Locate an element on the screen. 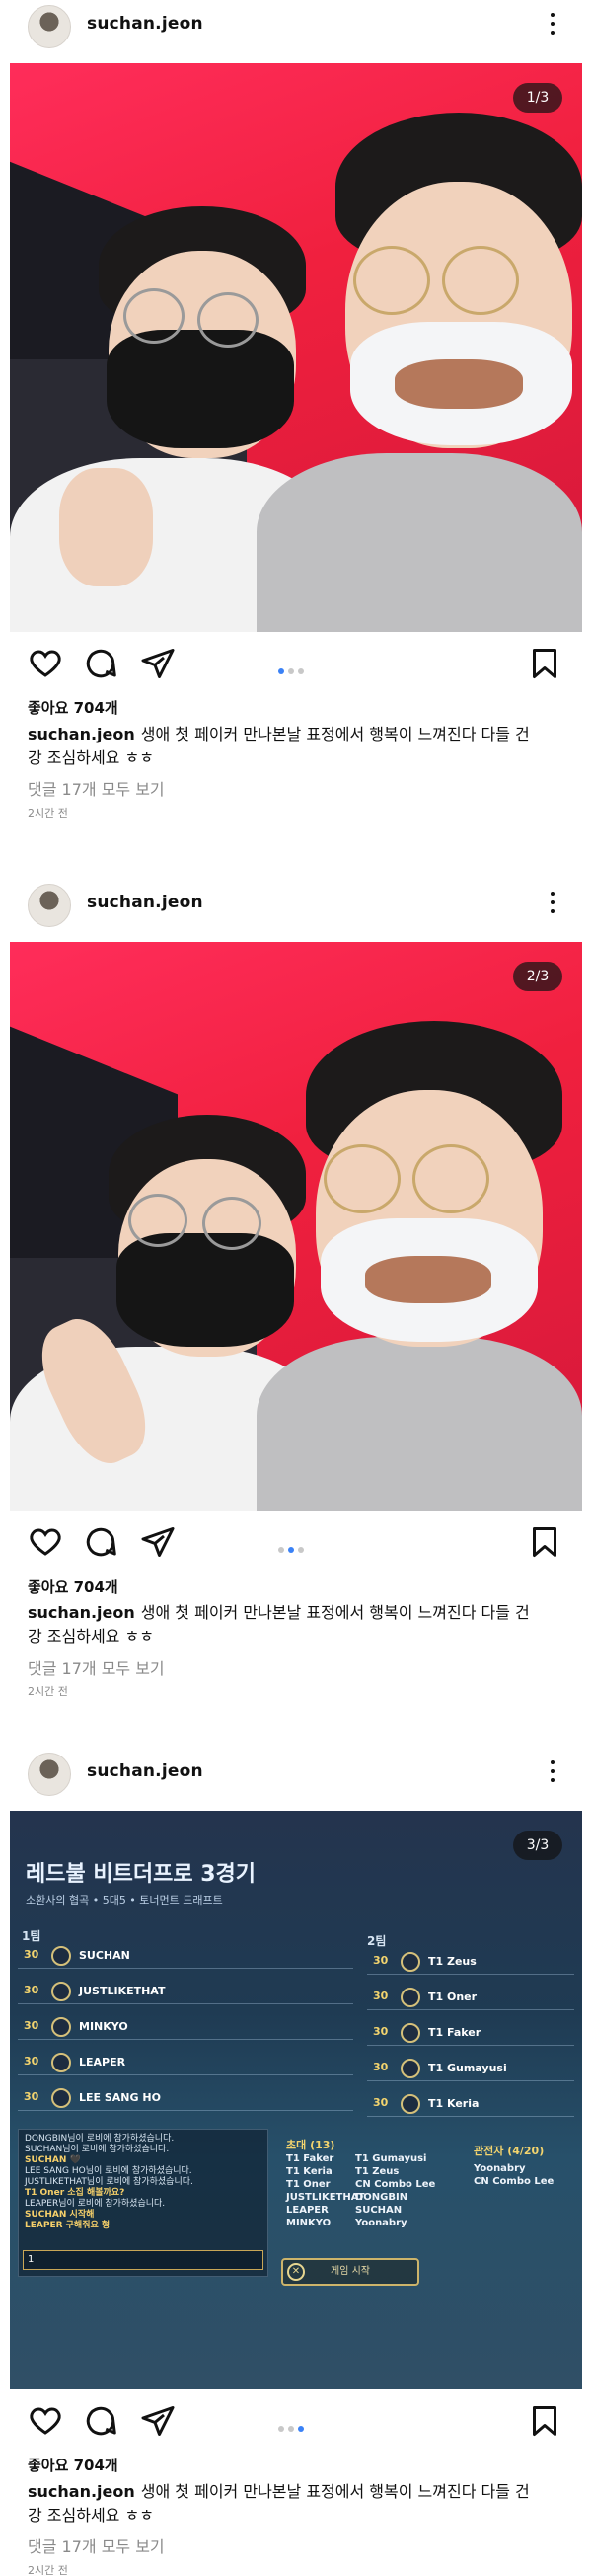 This screenshot has width=592, height=2576. list-item: T1 Zeus is located at coordinates (378, 2171).